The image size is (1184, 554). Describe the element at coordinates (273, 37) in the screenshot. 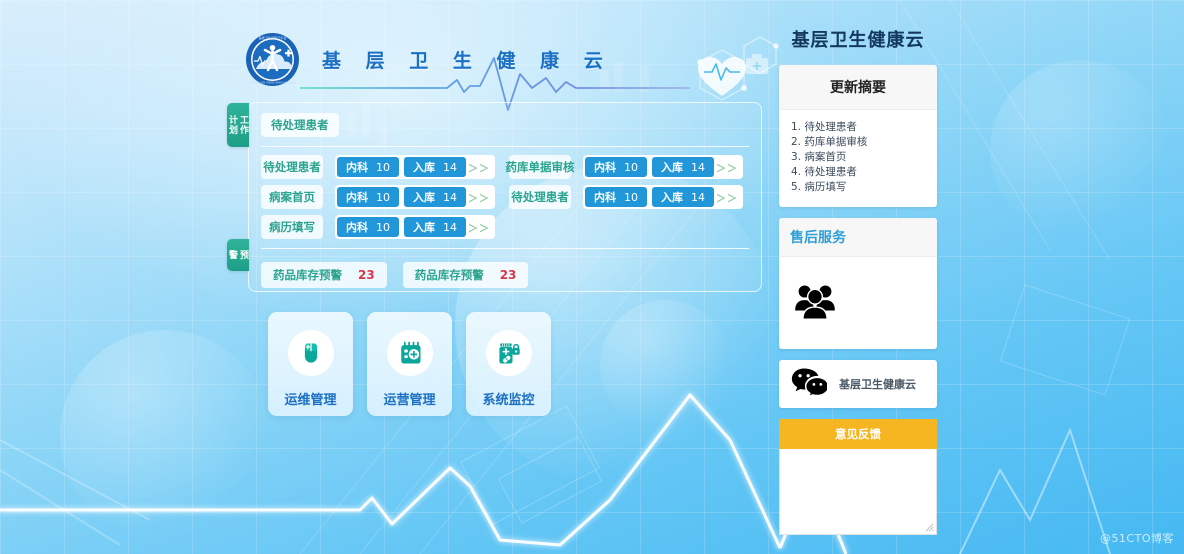

I see `svg-text: 基层卫生健康云平台` at that location.